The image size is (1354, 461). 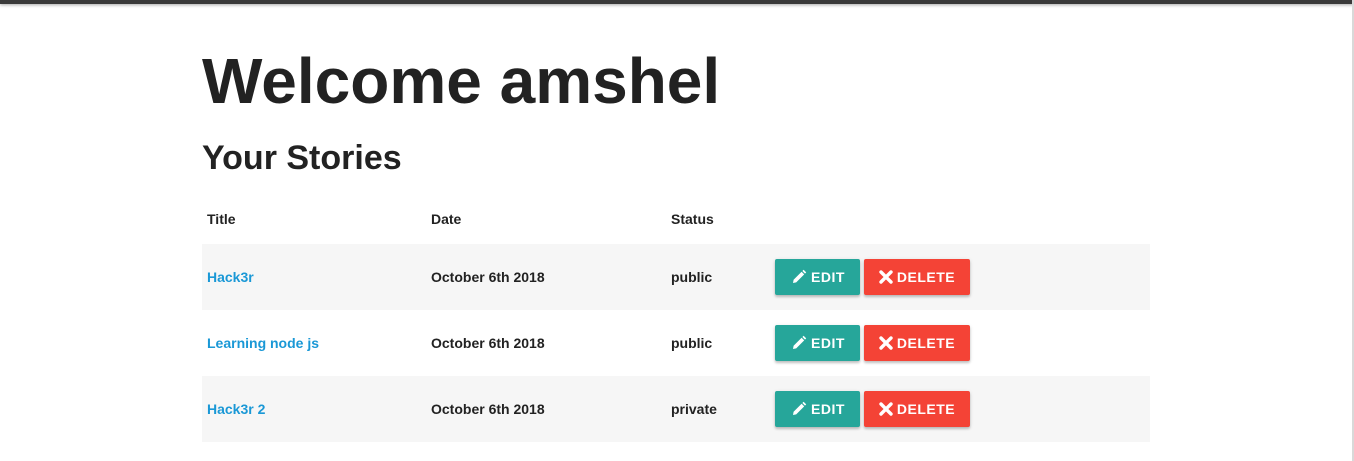 What do you see at coordinates (221, 219) in the screenshot?
I see `column-header-title: Title` at bounding box center [221, 219].